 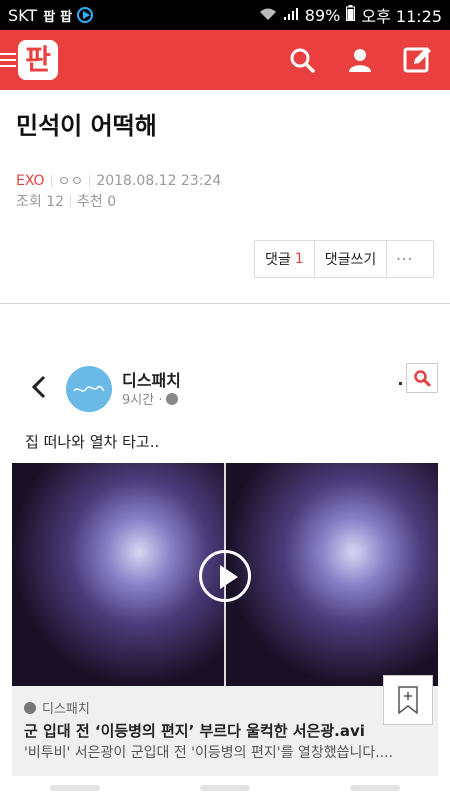 What do you see at coordinates (159, 181) in the screenshot?
I see `post-date: 2018.08.12 23:24` at bounding box center [159, 181].